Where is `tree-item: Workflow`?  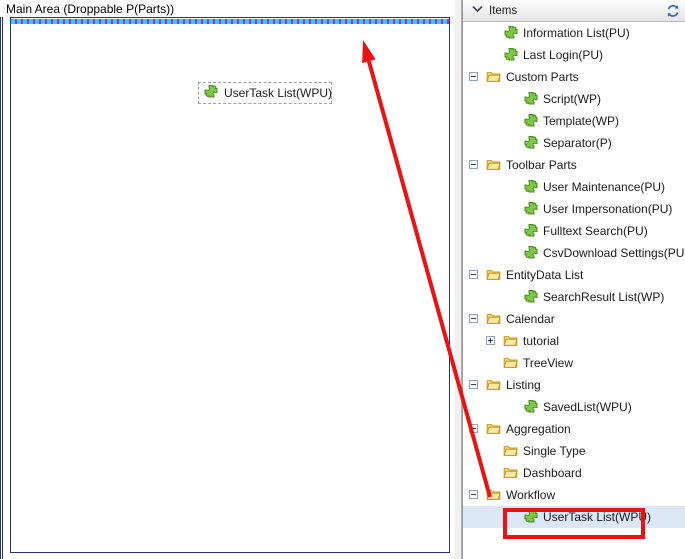 tree-item: Workflow is located at coordinates (574, 495).